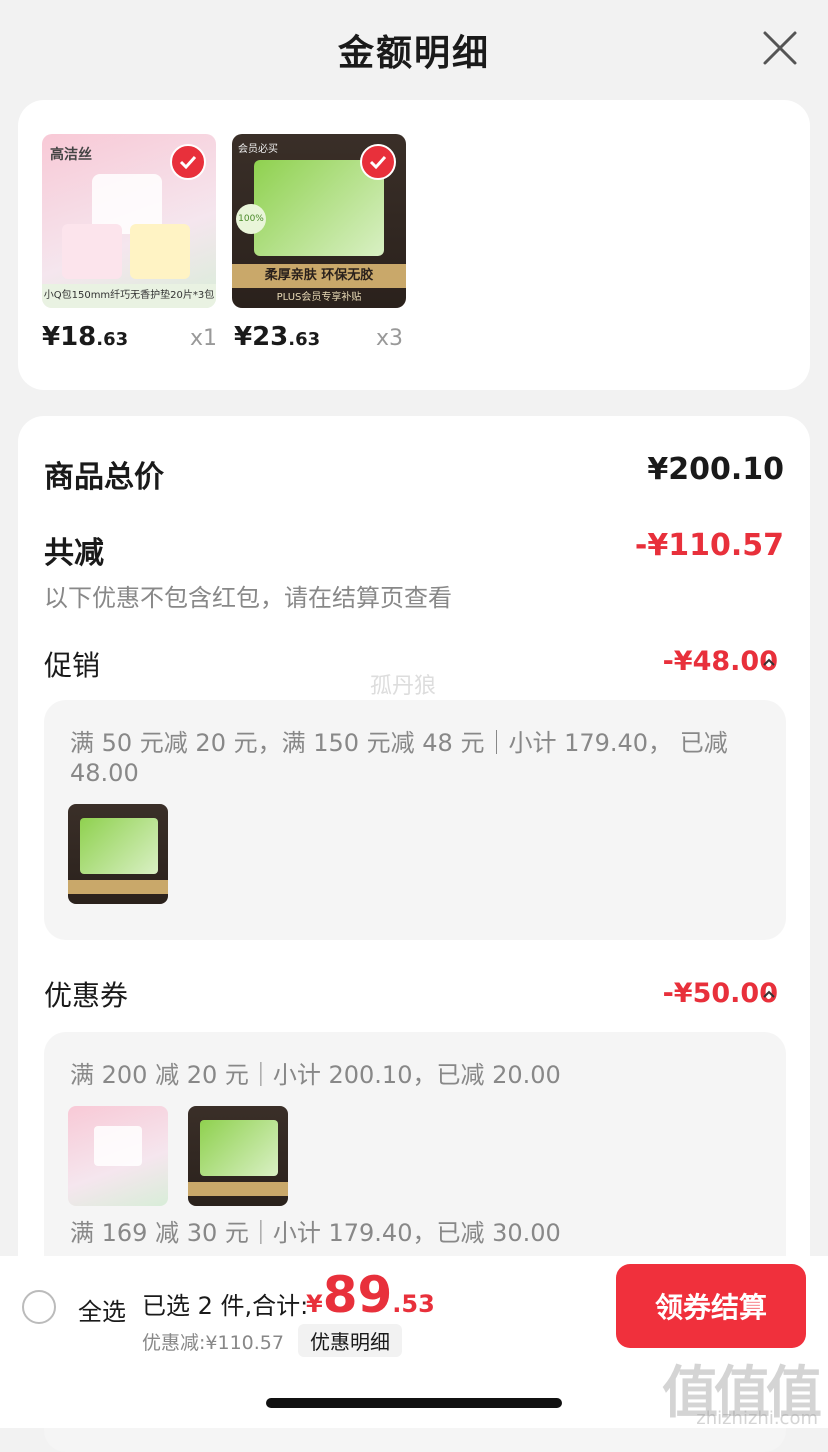 This screenshot has height=1452, width=828. What do you see at coordinates (129, 296) in the screenshot?
I see `product-label: 小Q包150mm纤巧无香护垫20片*3包` at bounding box center [129, 296].